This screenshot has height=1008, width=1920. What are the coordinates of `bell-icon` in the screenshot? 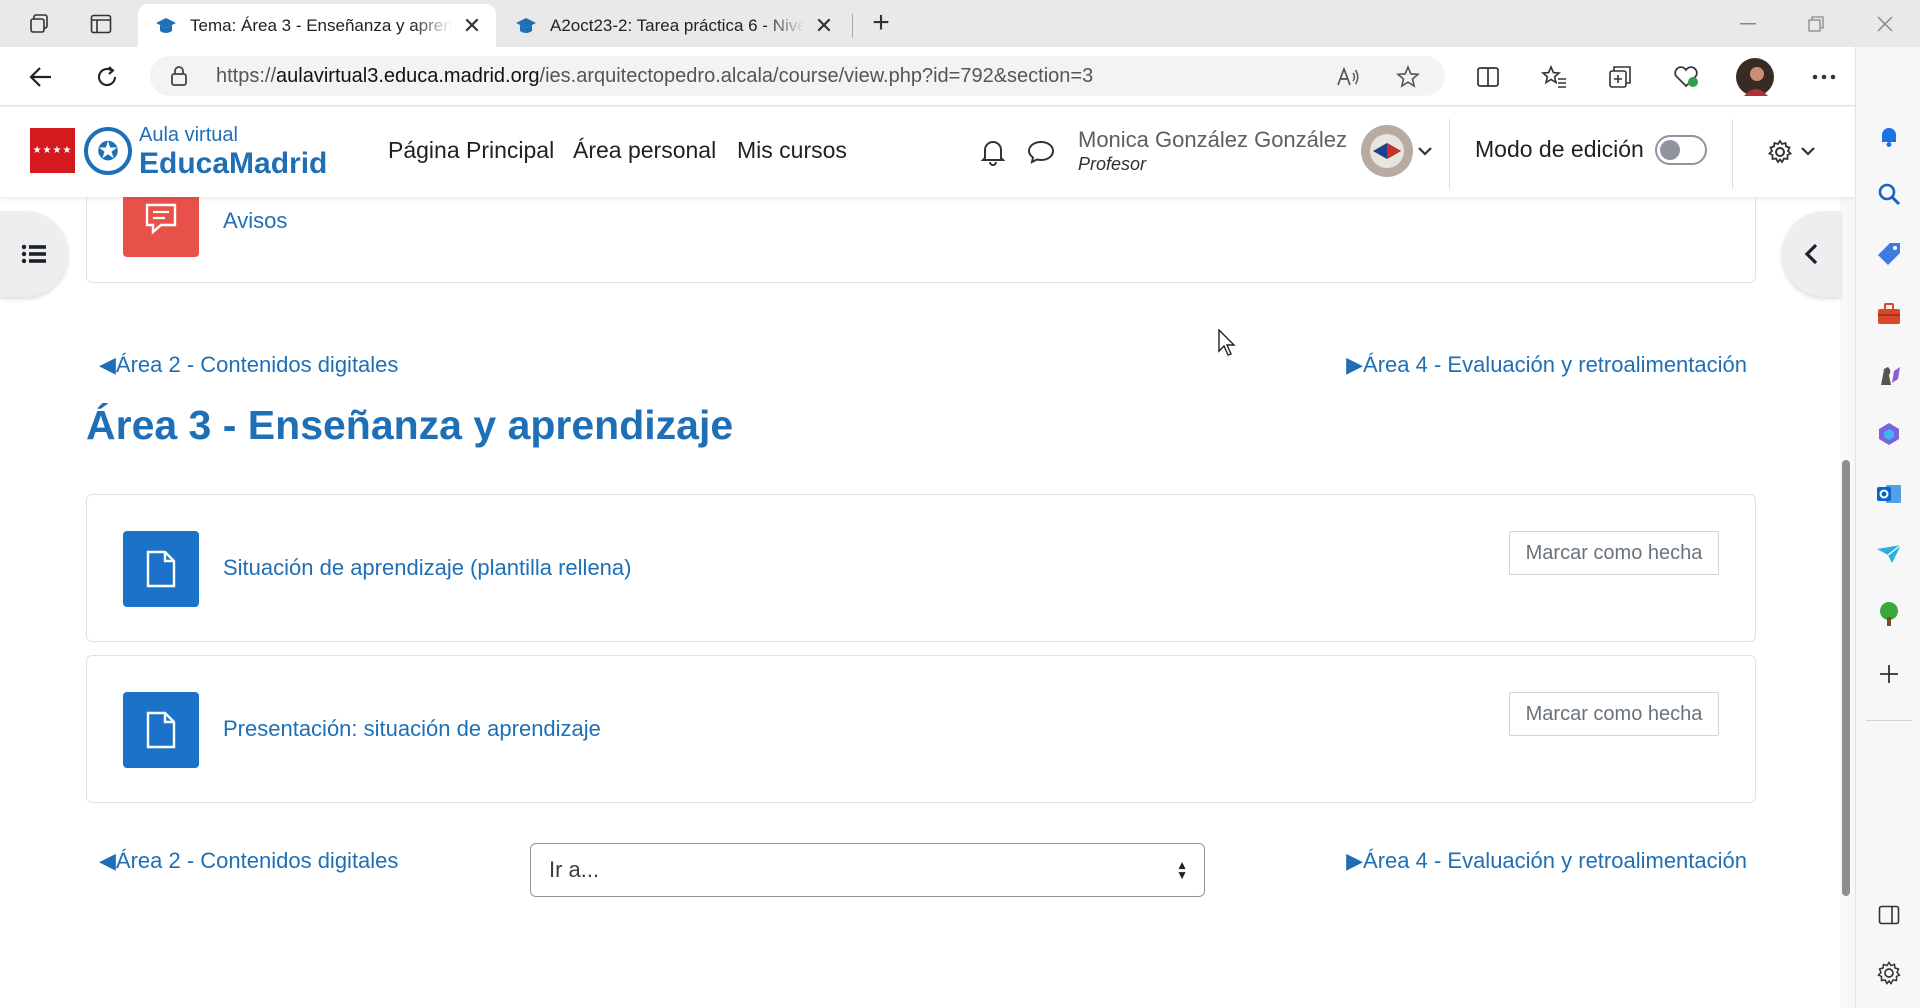 It's located at (1889, 136).